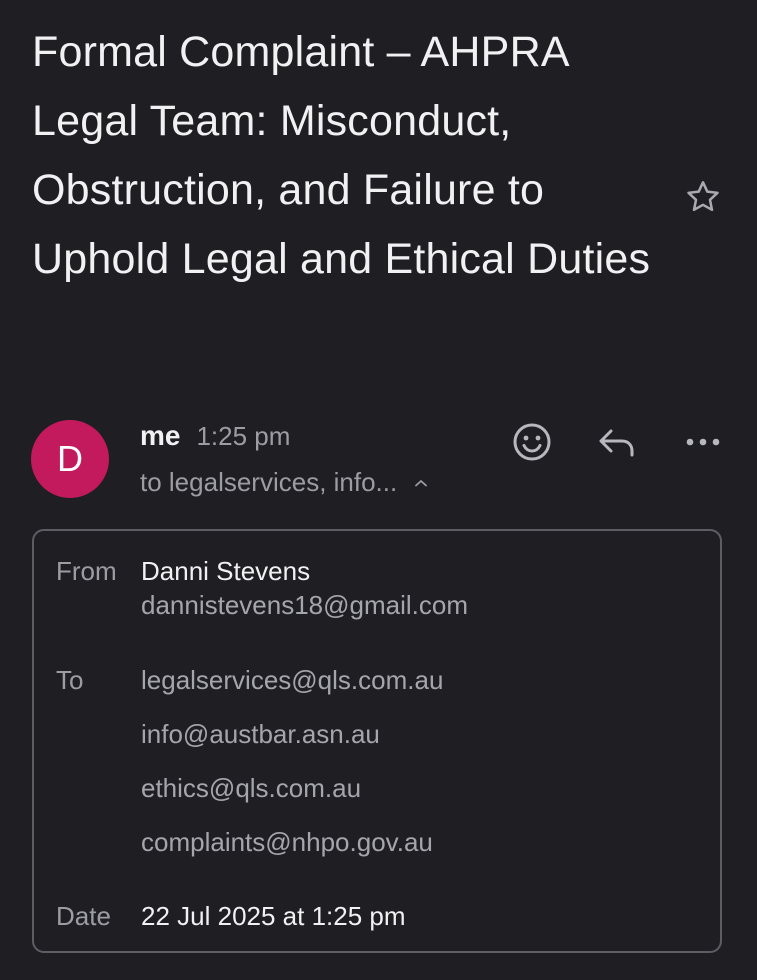  I want to click on to-label: To, so click(70, 680).